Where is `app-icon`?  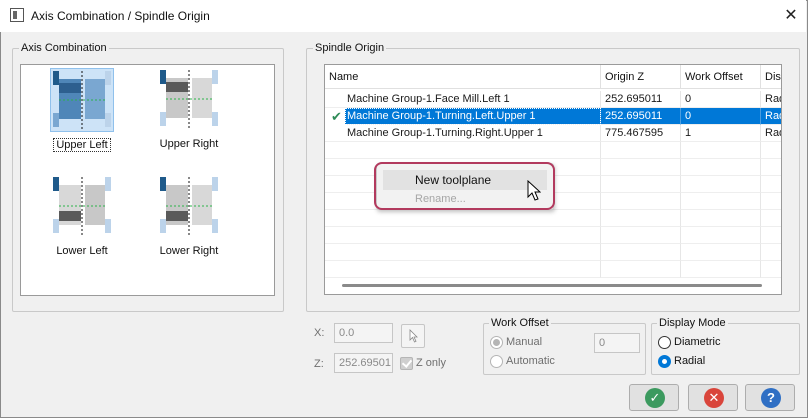 app-icon is located at coordinates (17, 15).